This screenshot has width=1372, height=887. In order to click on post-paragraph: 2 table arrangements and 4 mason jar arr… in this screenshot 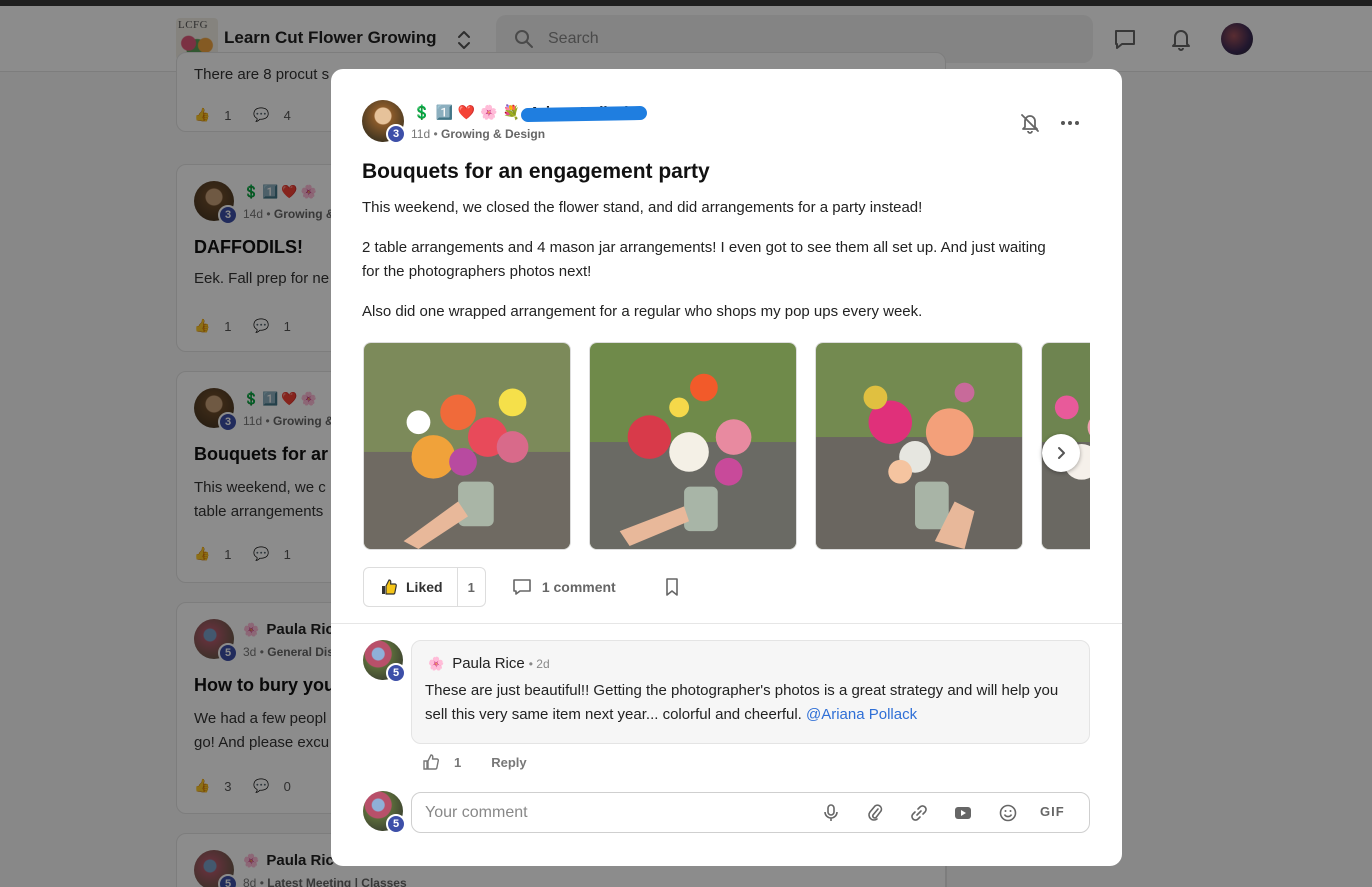, I will do `click(704, 259)`.